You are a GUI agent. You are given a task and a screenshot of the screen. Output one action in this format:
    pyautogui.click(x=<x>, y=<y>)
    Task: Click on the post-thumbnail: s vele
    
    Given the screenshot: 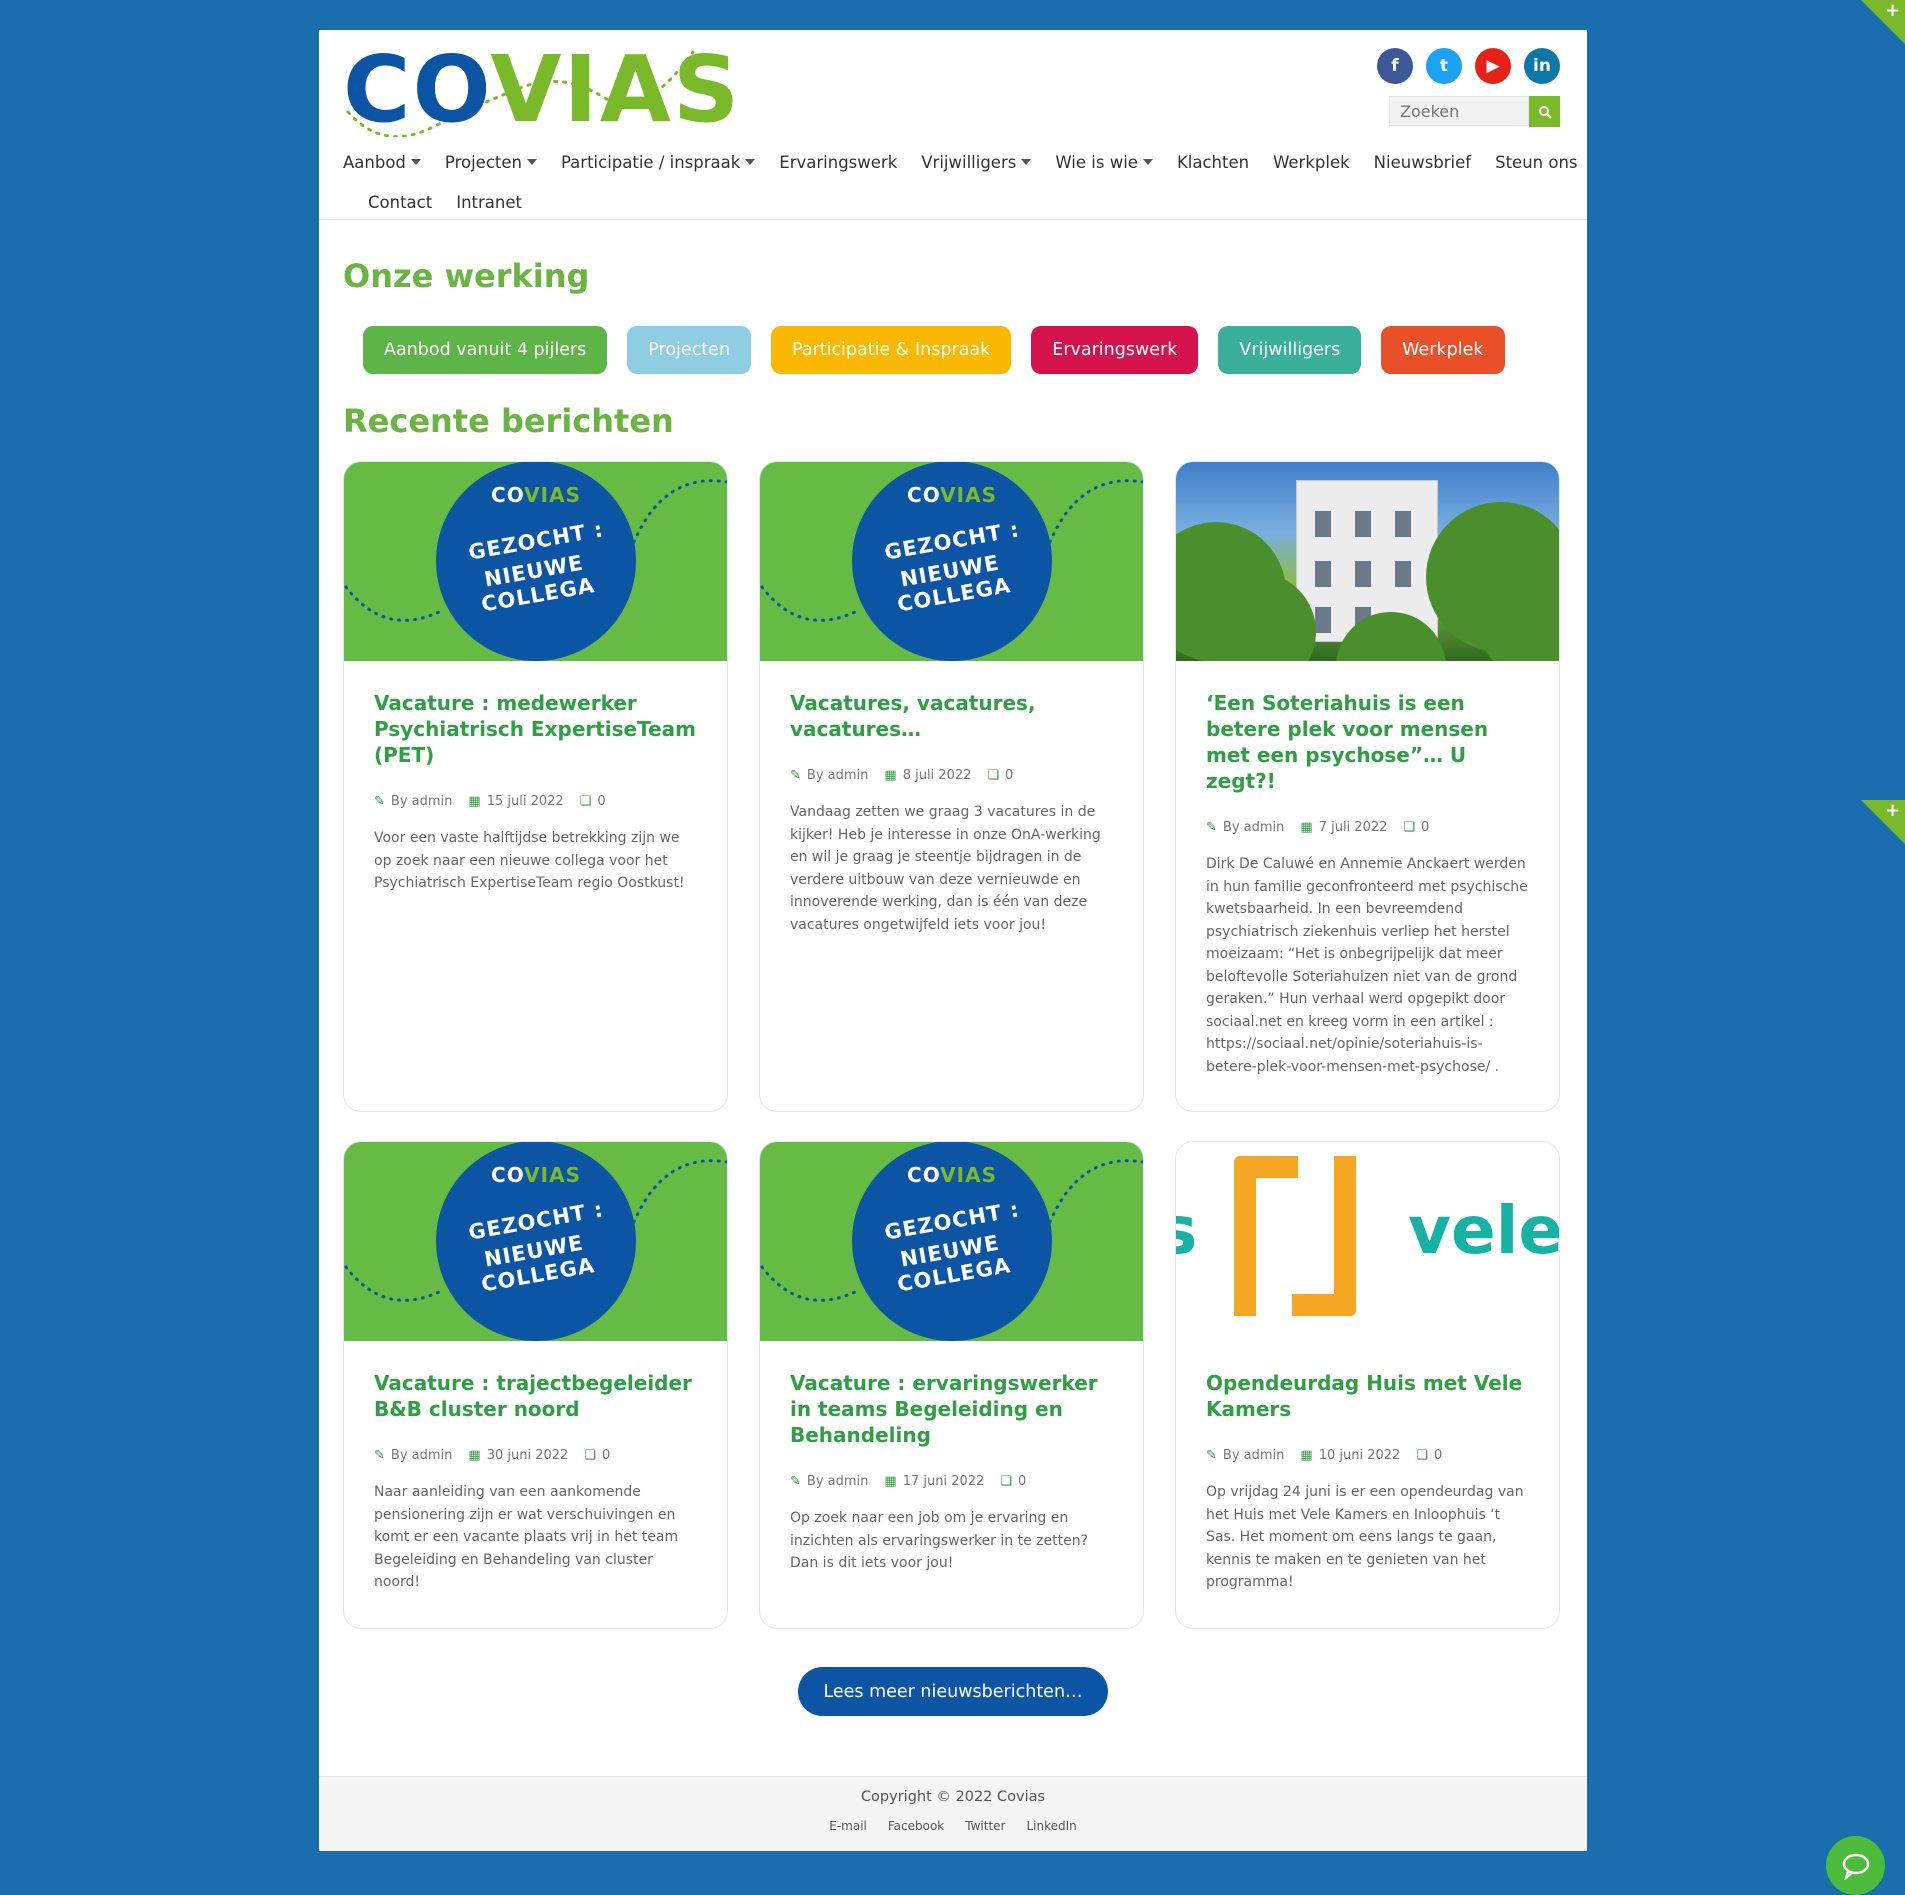 What is the action you would take?
    pyautogui.click(x=1367, y=1241)
    